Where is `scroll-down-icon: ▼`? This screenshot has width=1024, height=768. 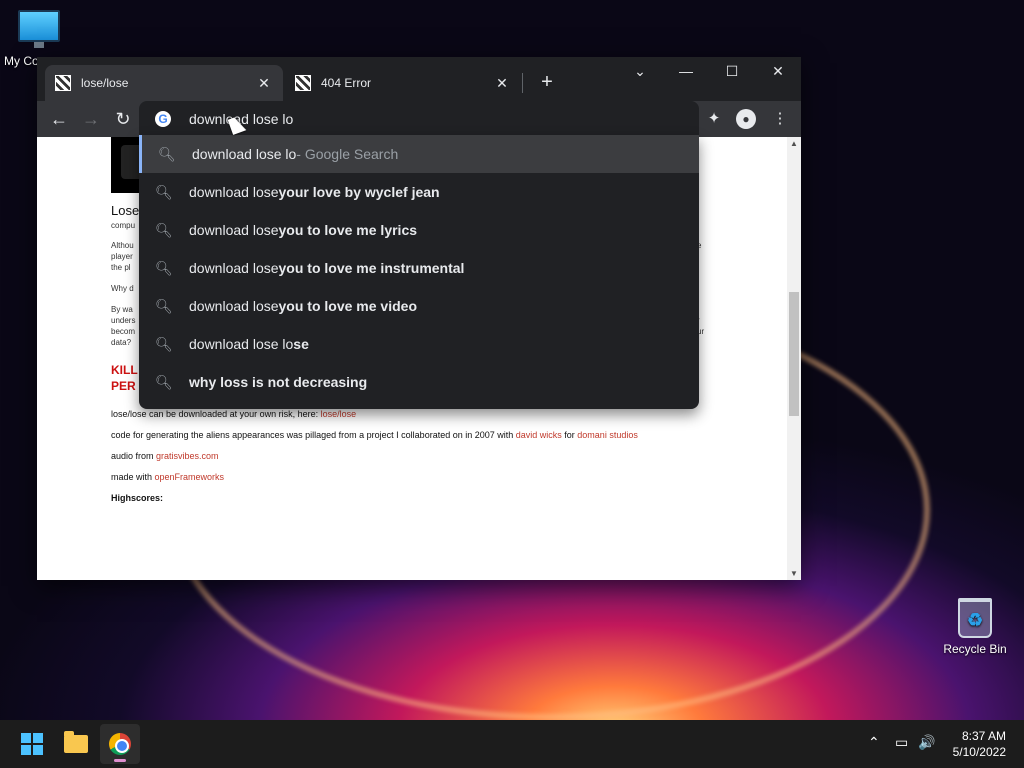
scroll-down-icon: ▼ is located at coordinates (794, 573).